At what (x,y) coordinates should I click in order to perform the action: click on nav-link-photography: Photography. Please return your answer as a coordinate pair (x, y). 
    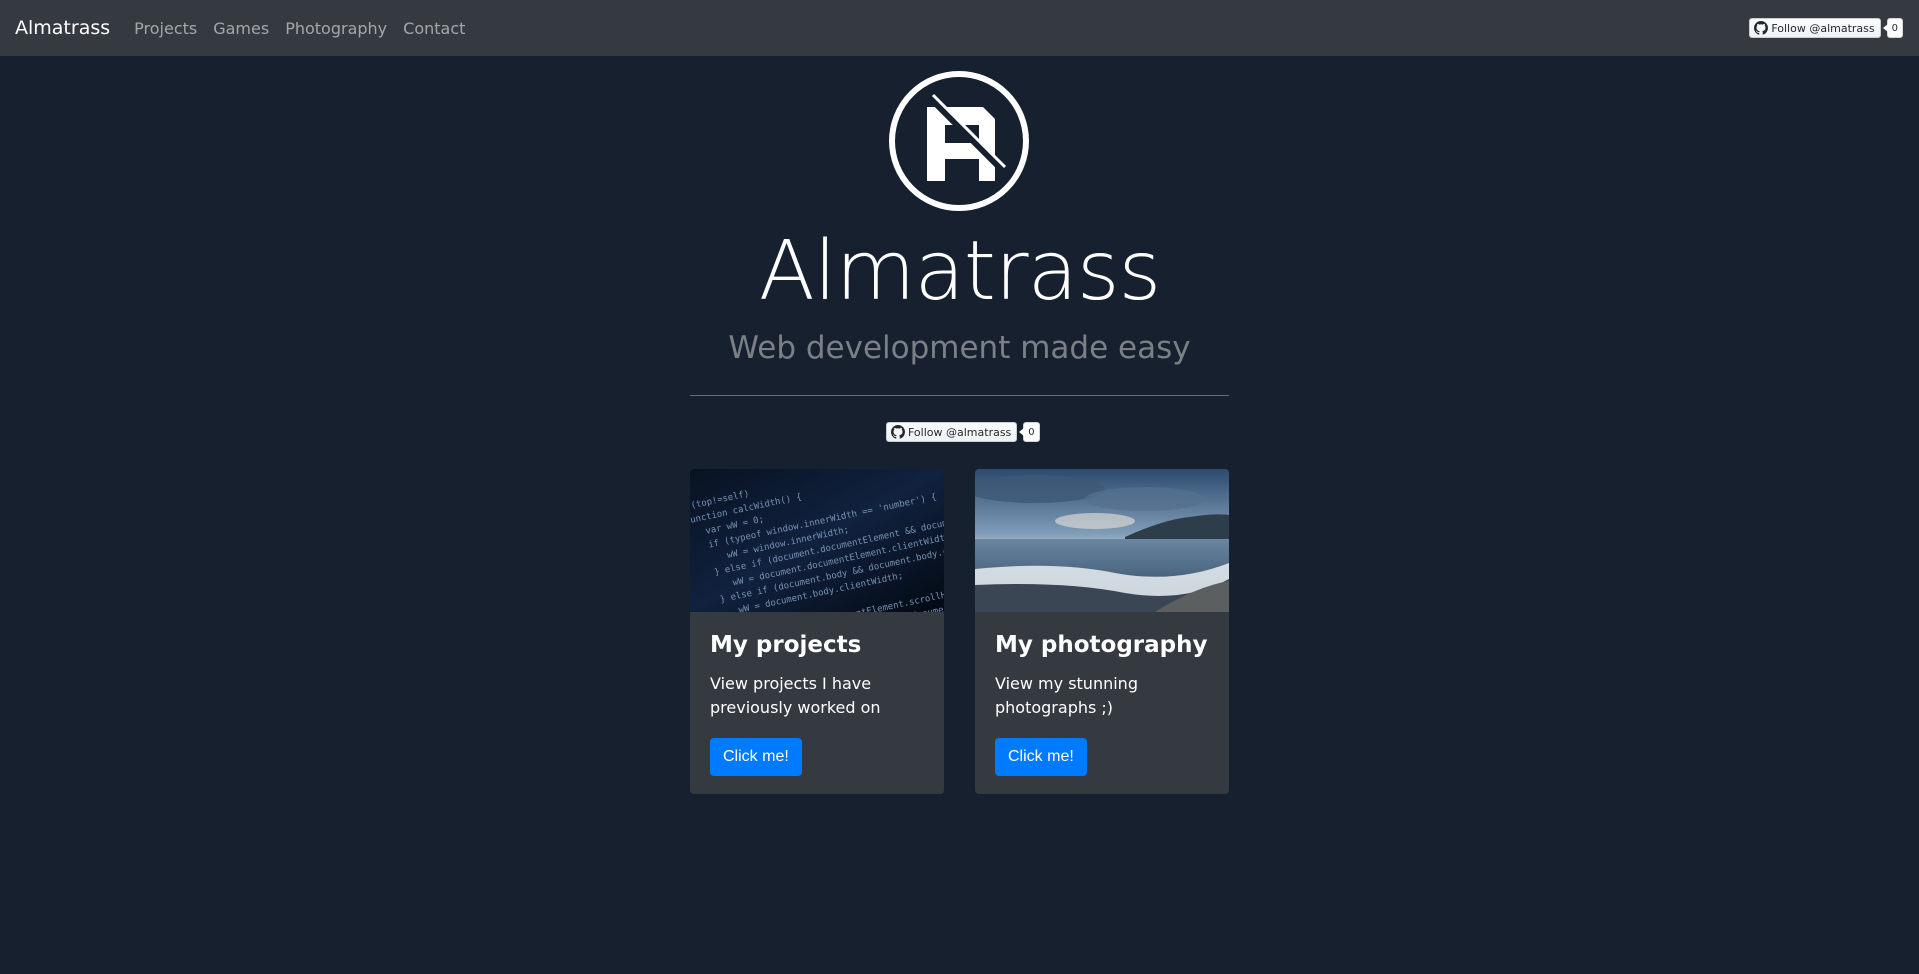
    Looking at the image, I should click on (336, 28).